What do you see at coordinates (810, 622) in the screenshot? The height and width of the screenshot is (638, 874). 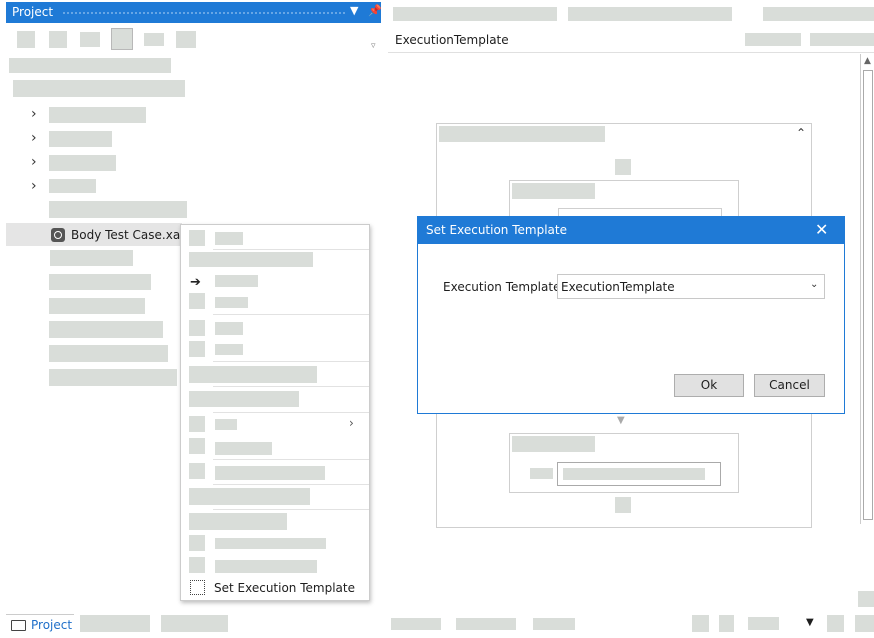 I see `zoom-dropdown-icon: ▼` at bounding box center [810, 622].